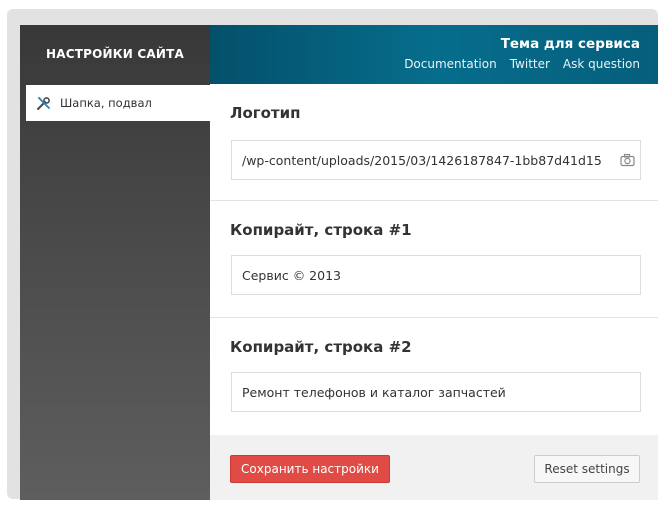  I want to click on copyright-line2-heading: Копирайт, строка #2, so click(321, 347).